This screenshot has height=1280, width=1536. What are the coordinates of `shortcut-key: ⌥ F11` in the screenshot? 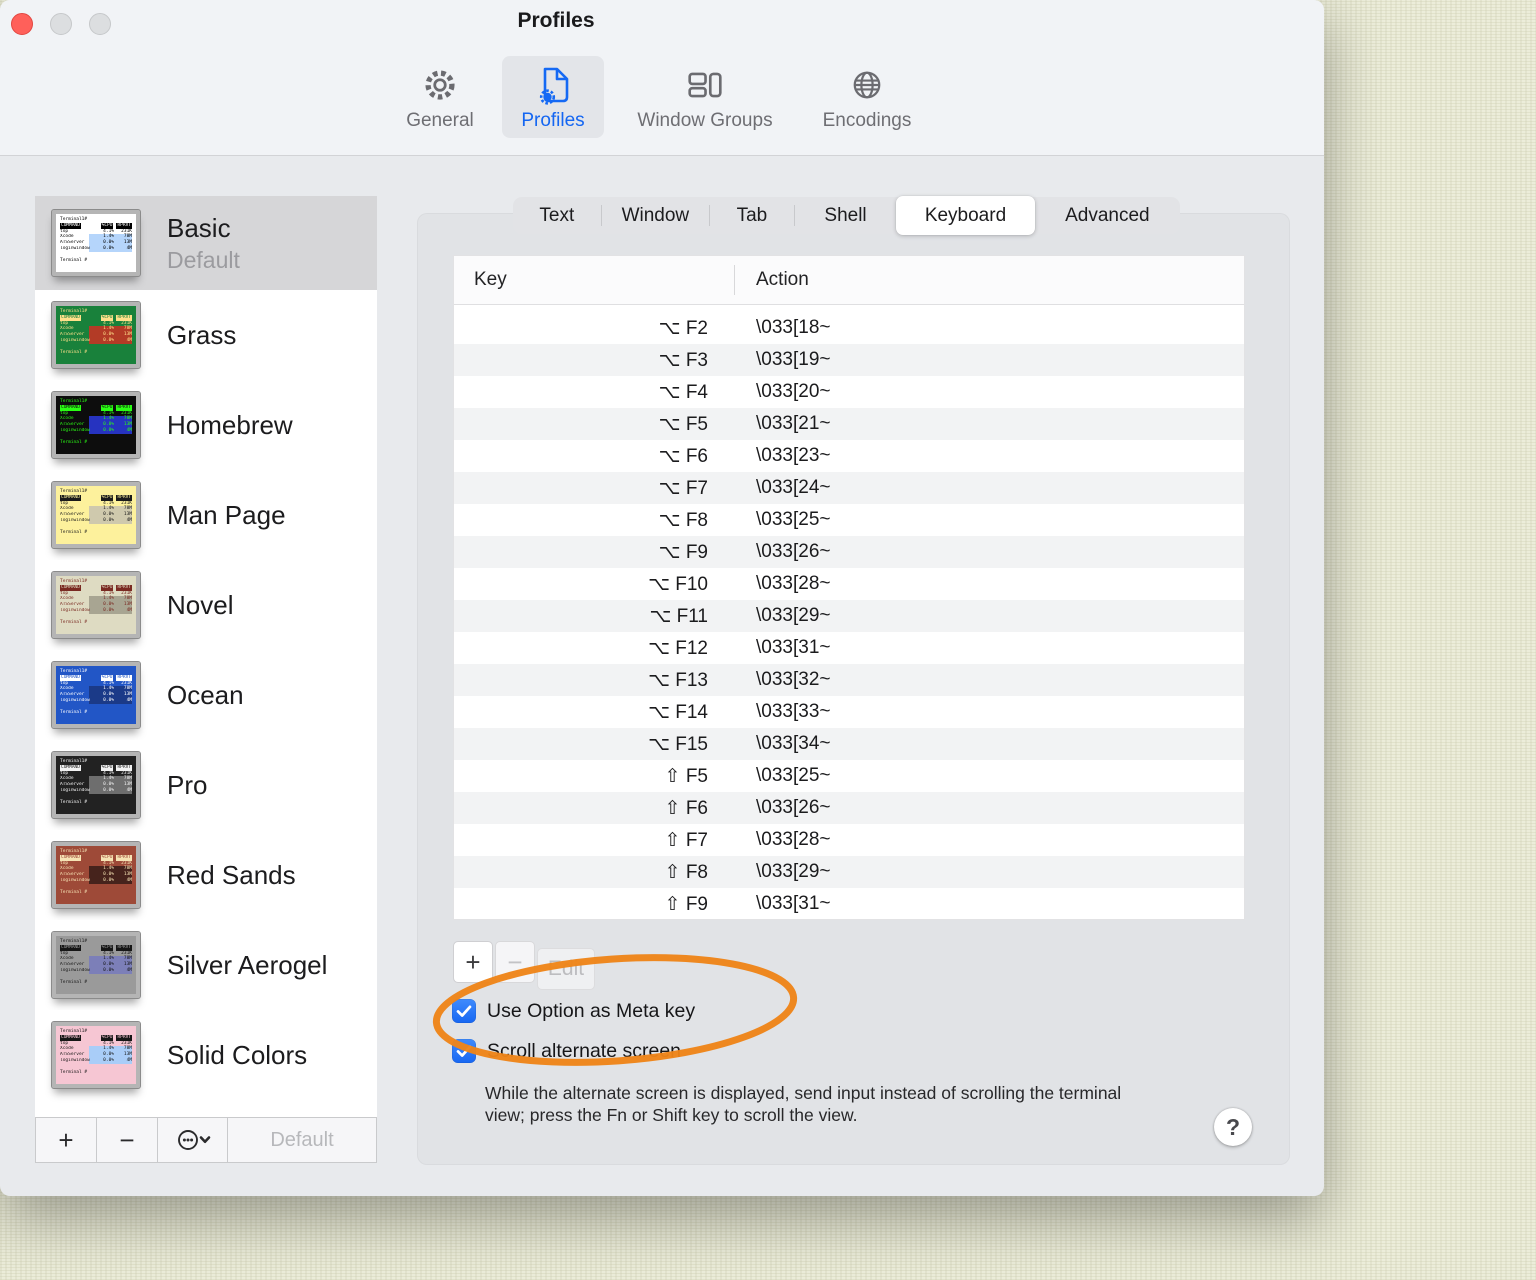 It's located at (678, 616).